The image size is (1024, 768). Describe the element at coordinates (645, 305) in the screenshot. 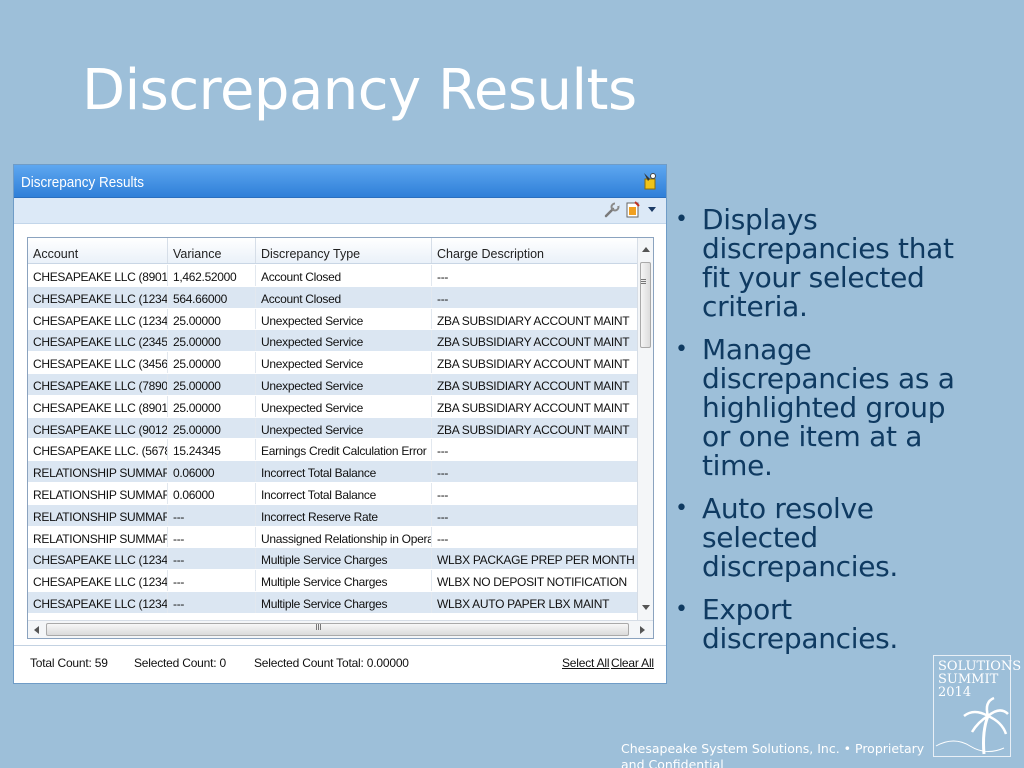

I see `vertical-scroll-thumb` at that location.